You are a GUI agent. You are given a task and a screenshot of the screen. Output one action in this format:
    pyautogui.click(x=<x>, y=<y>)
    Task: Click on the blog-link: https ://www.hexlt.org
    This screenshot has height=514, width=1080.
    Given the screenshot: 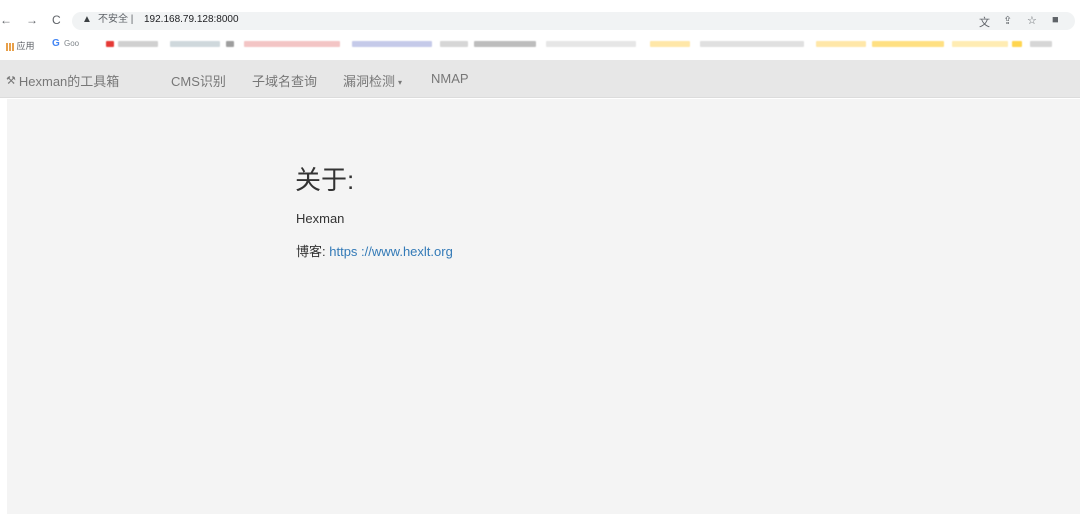 What is the action you would take?
    pyautogui.click(x=391, y=251)
    